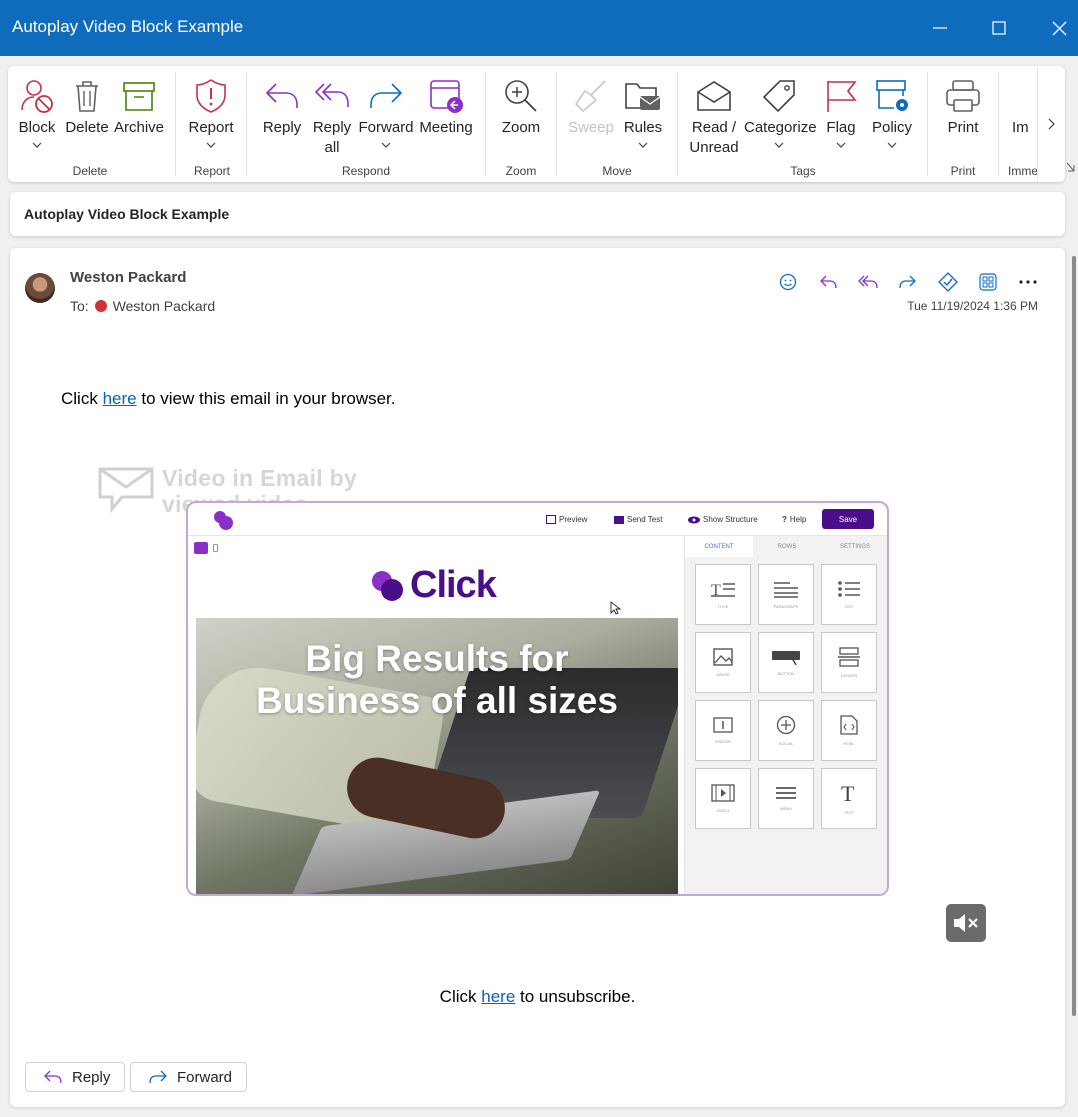 Image resolution: width=1078 pixels, height=1117 pixels. I want to click on policy-button: Policy, so click(892, 120).